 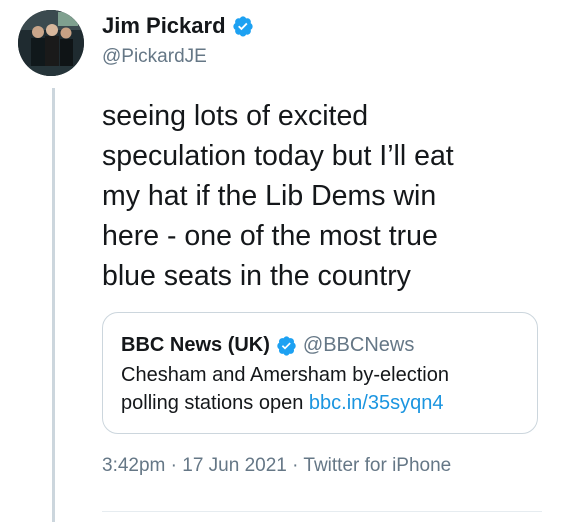 What do you see at coordinates (195, 345) in the screenshot?
I see `quoted-author-name: BBC News (UK)` at bounding box center [195, 345].